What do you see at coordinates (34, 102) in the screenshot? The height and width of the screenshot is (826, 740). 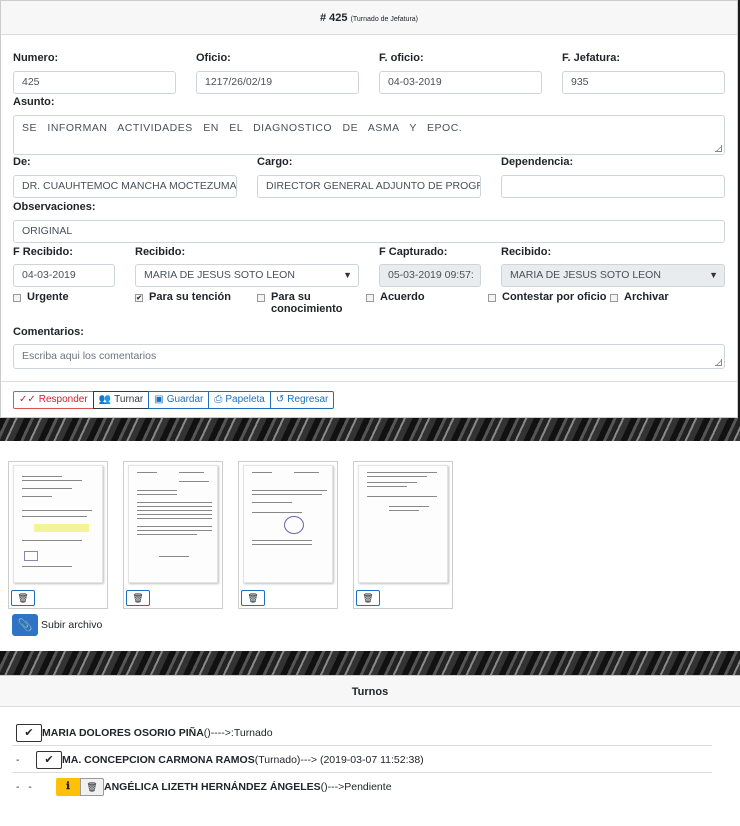 I see `asunto-label: Asunto:` at bounding box center [34, 102].